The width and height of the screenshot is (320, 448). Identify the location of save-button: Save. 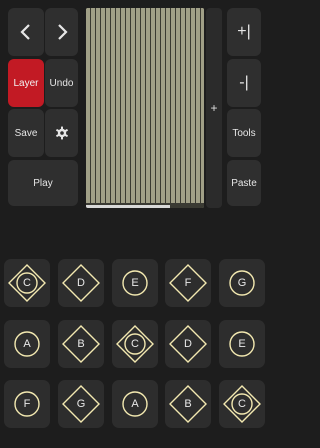
(26, 133).